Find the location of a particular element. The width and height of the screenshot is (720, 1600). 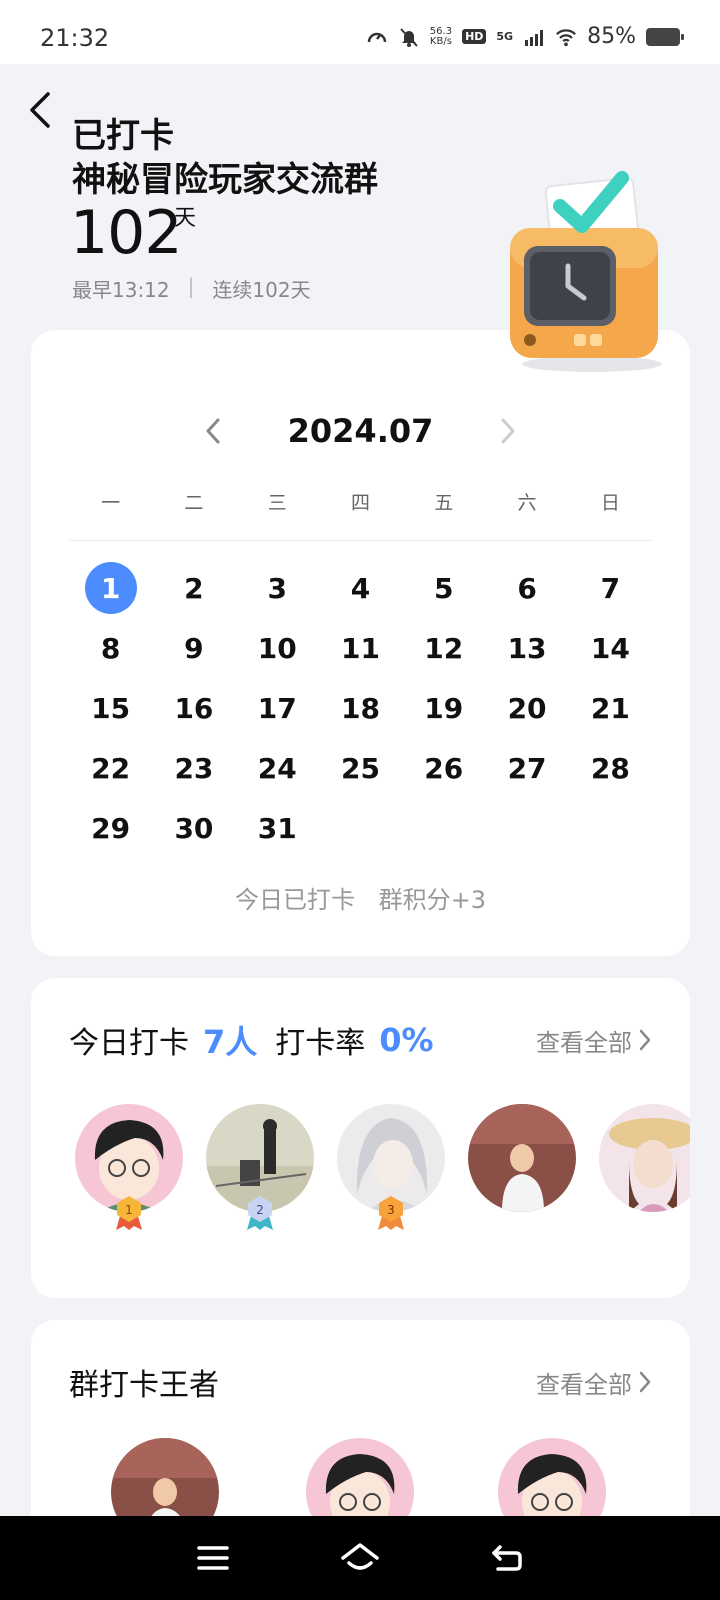

speedometer-icon is located at coordinates (377, 37).